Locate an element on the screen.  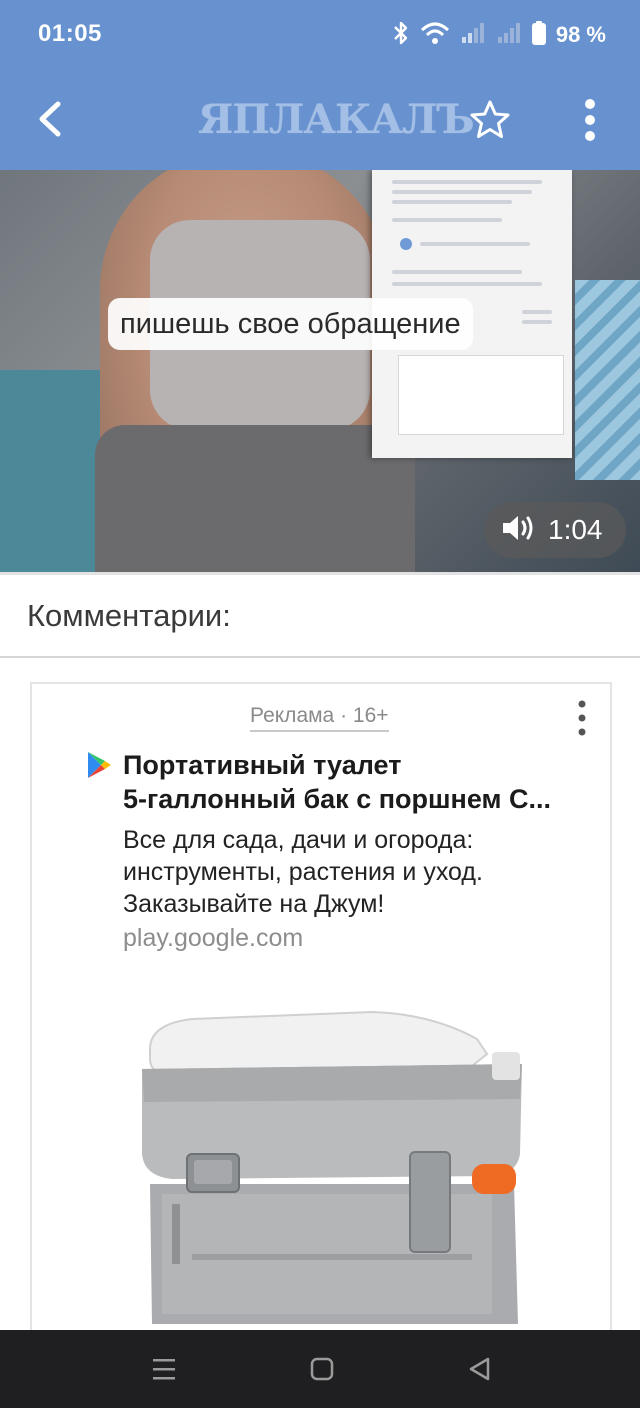
ad-description-line: инструменты, растения и уход. is located at coordinates (303, 872).